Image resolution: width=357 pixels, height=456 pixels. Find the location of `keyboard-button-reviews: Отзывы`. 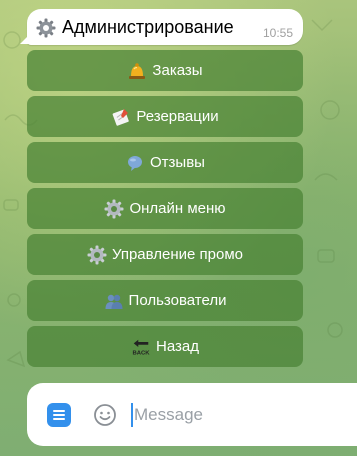

keyboard-button-reviews: Отзывы is located at coordinates (165, 162).